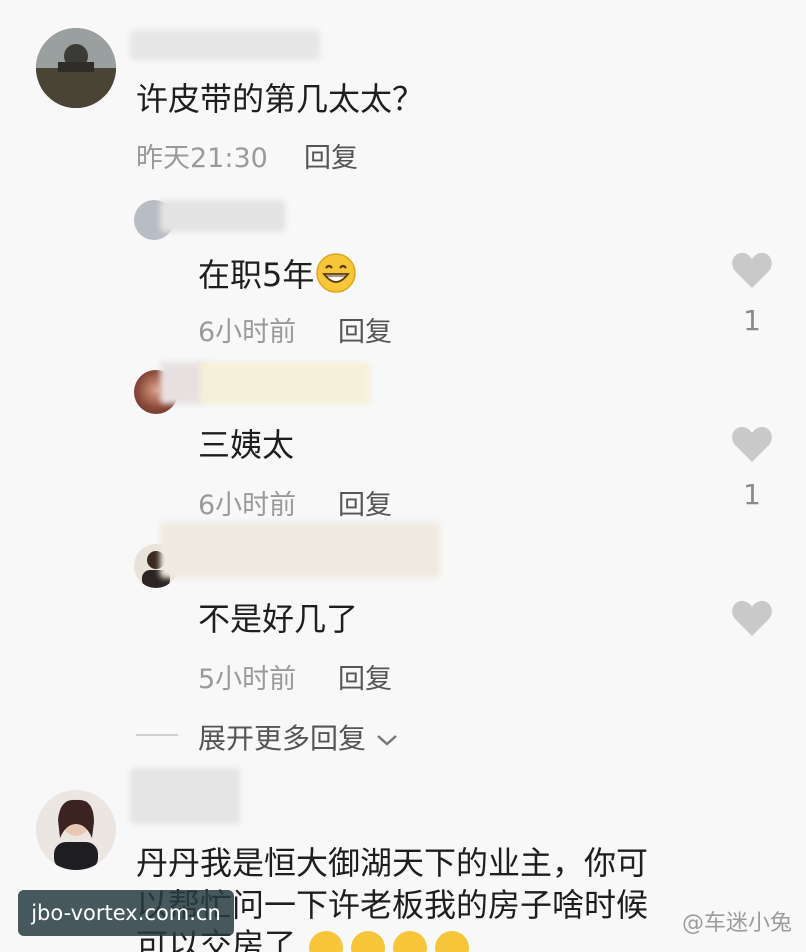  Describe the element at coordinates (736, 923) in the screenshot. I see `author-watermark: @车迷小兔` at that location.